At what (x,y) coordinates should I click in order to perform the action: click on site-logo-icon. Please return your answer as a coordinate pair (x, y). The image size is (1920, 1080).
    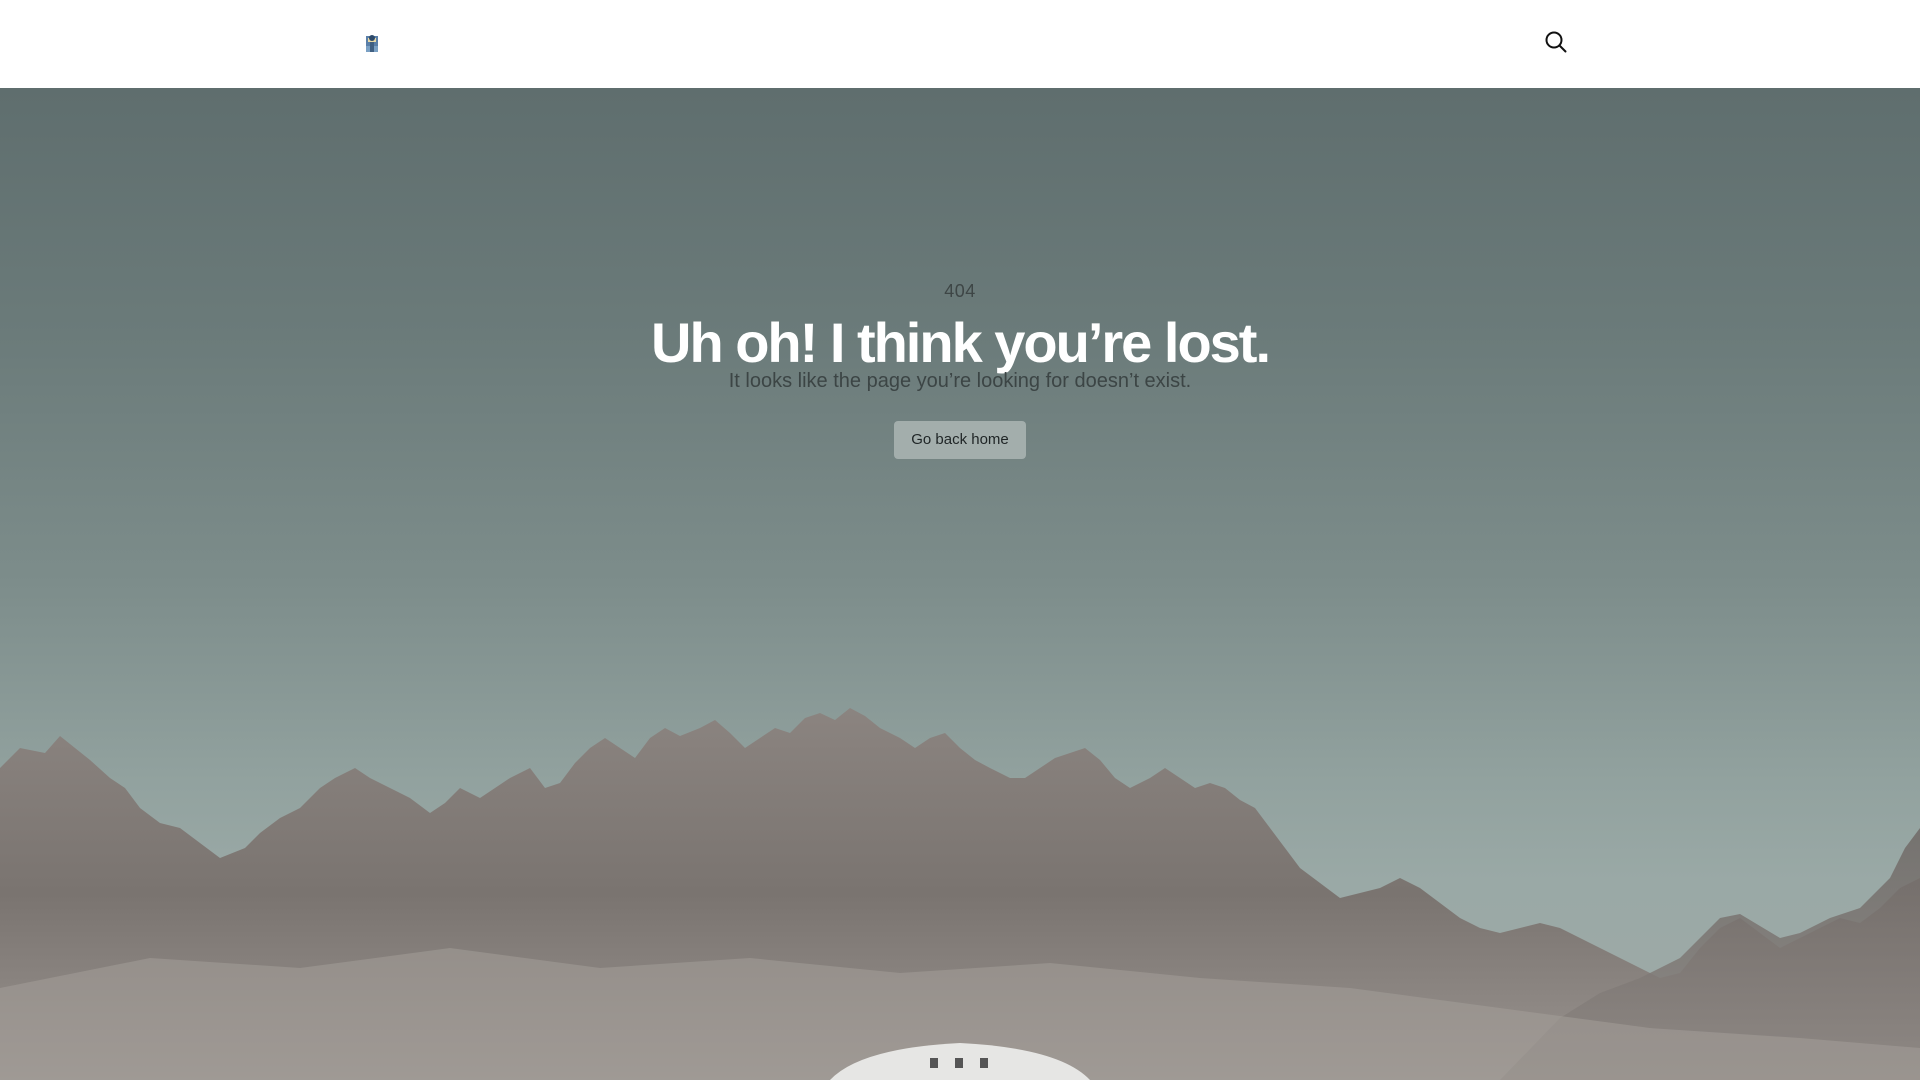
    Looking at the image, I should click on (372, 44).